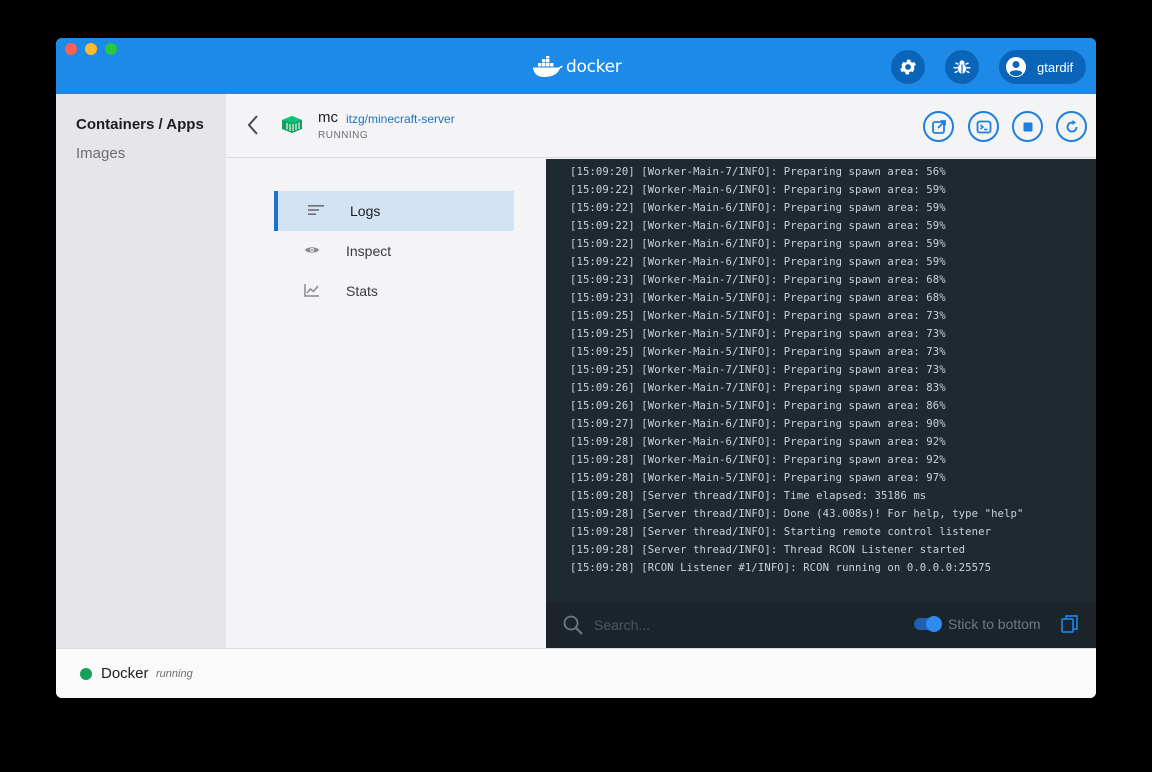 Image resolution: width=1152 pixels, height=772 pixels. I want to click on open-in-browser-button, so click(938, 126).